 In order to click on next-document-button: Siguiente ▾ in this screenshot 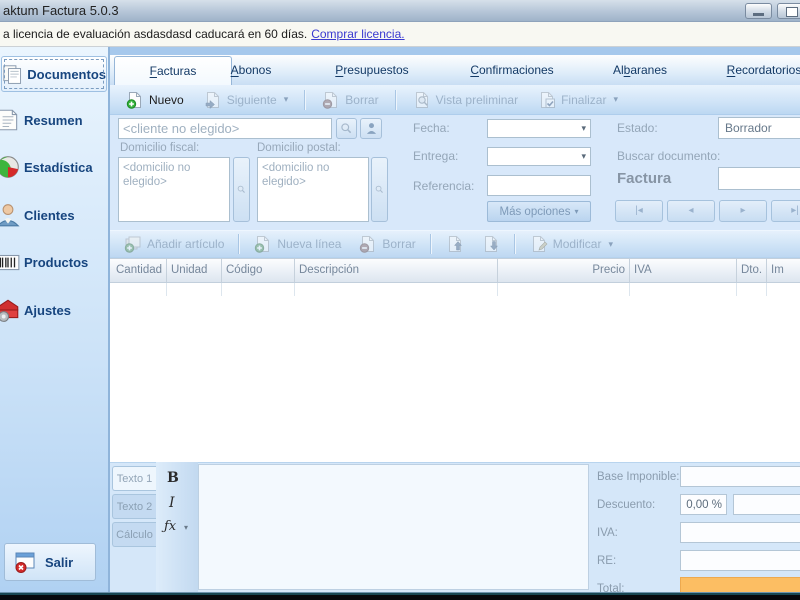, I will do `click(246, 100)`.